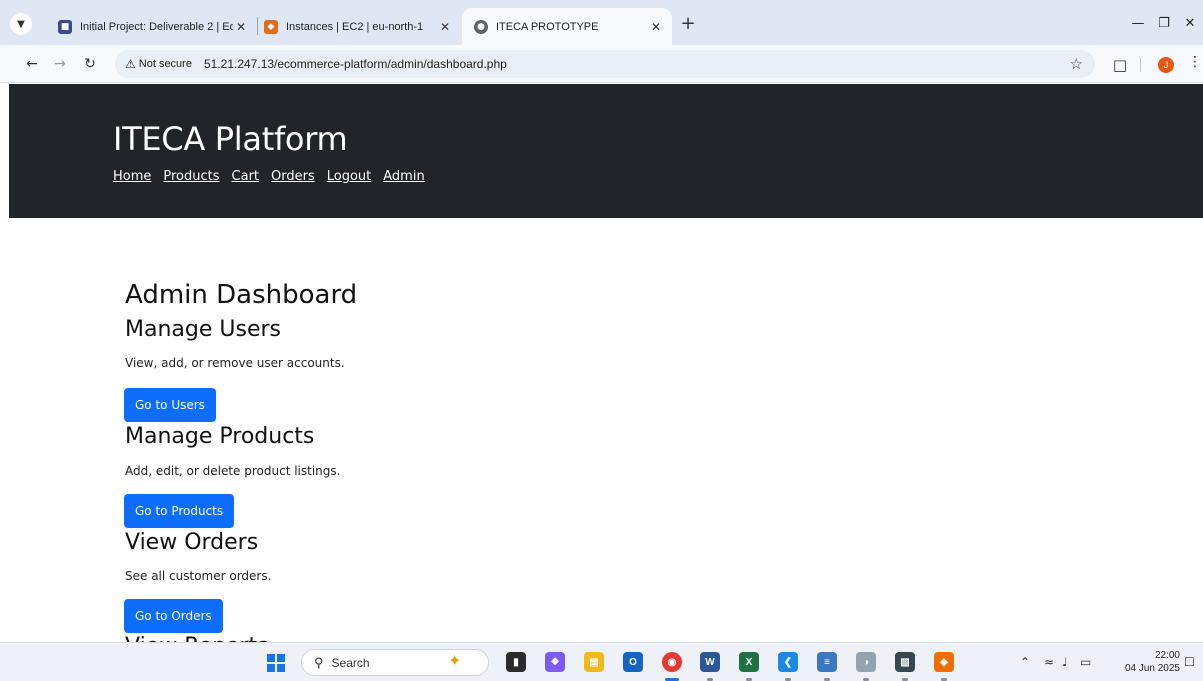  Describe the element at coordinates (235, 363) in the screenshot. I see `section-desc-users: View, add, or remove user accounts.` at that location.